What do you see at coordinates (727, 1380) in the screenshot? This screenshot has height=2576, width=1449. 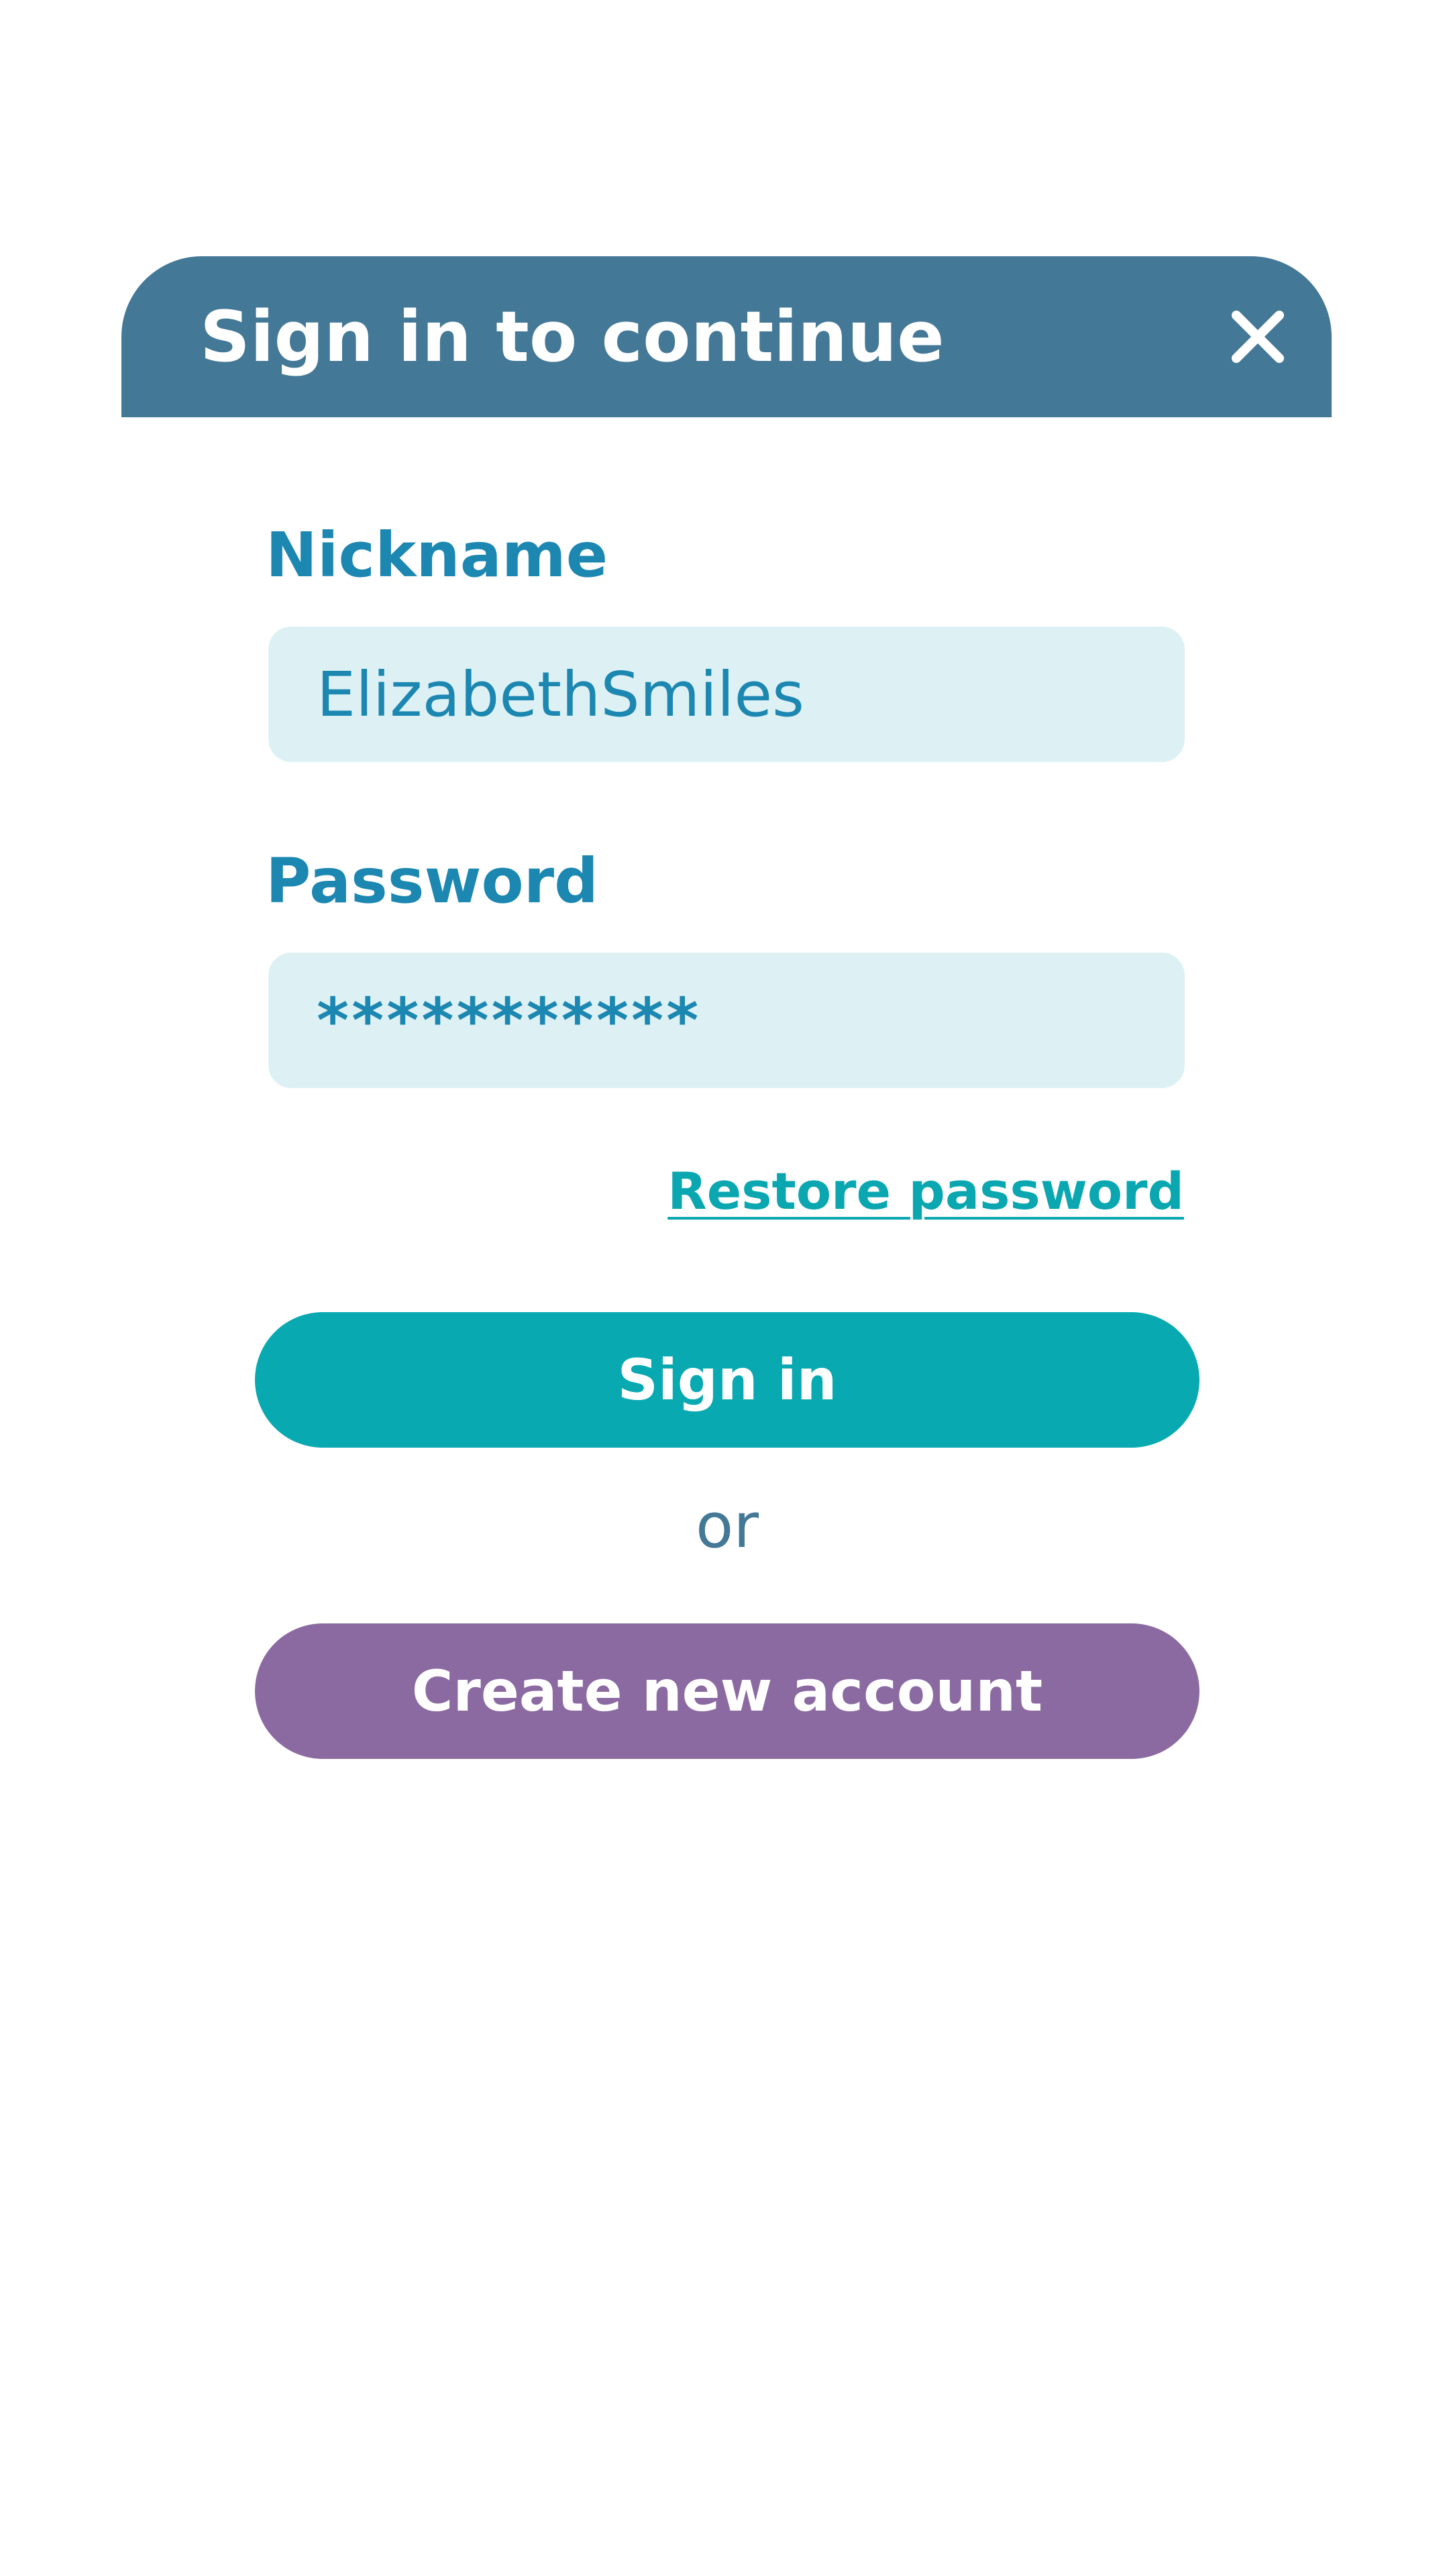 I see `sign-in-button: Sign in` at bounding box center [727, 1380].